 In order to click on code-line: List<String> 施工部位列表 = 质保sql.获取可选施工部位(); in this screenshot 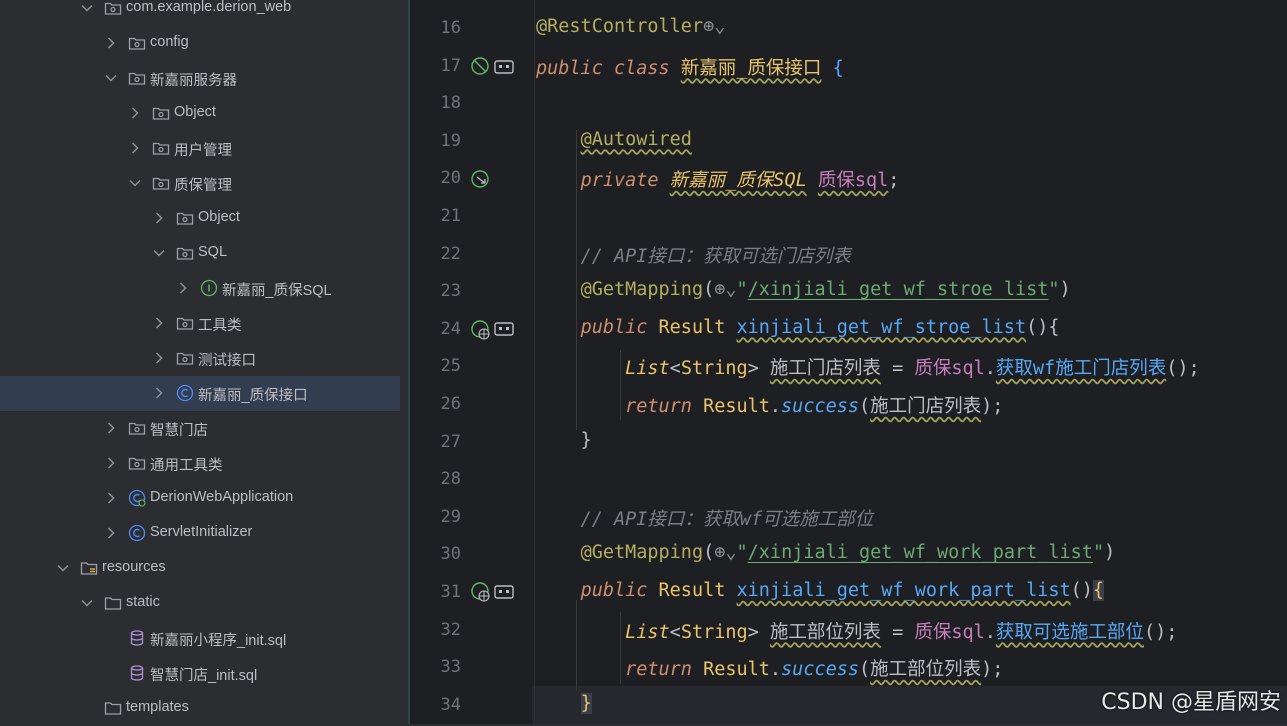, I will do `click(856, 631)`.